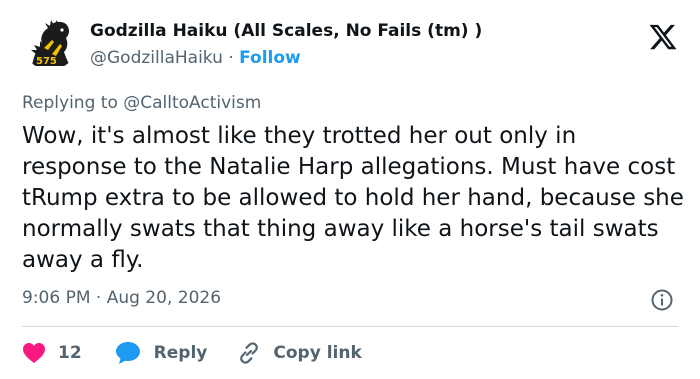 The image size is (700, 379). What do you see at coordinates (52, 353) in the screenshot?
I see `like-button: 12` at bounding box center [52, 353].